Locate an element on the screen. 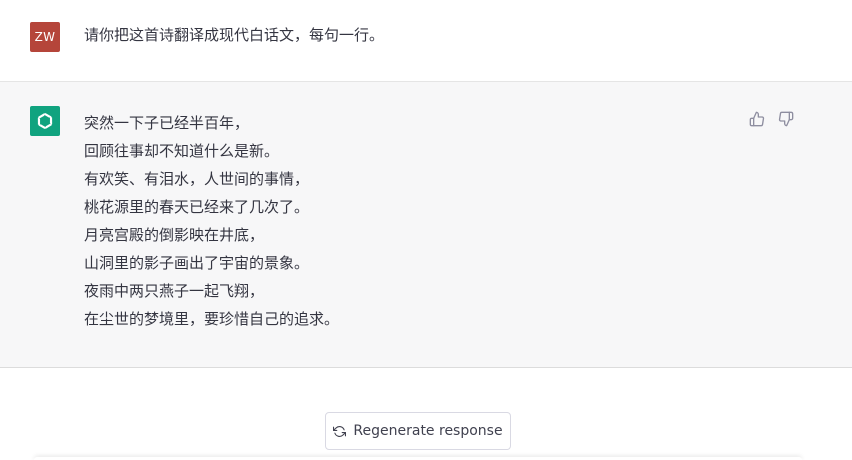  refresh-icon is located at coordinates (340, 431).